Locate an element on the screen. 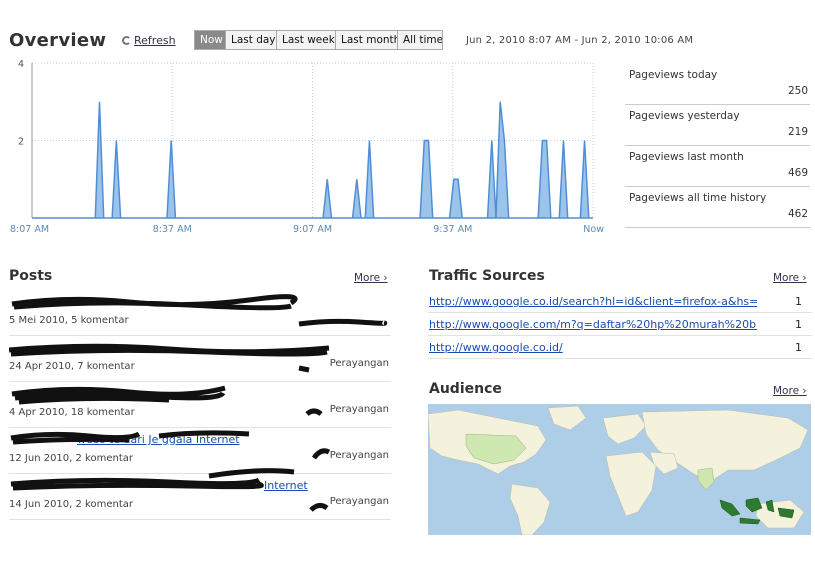 The width and height of the screenshot is (815, 584). tab-last-day: Last day is located at coordinates (251, 40).